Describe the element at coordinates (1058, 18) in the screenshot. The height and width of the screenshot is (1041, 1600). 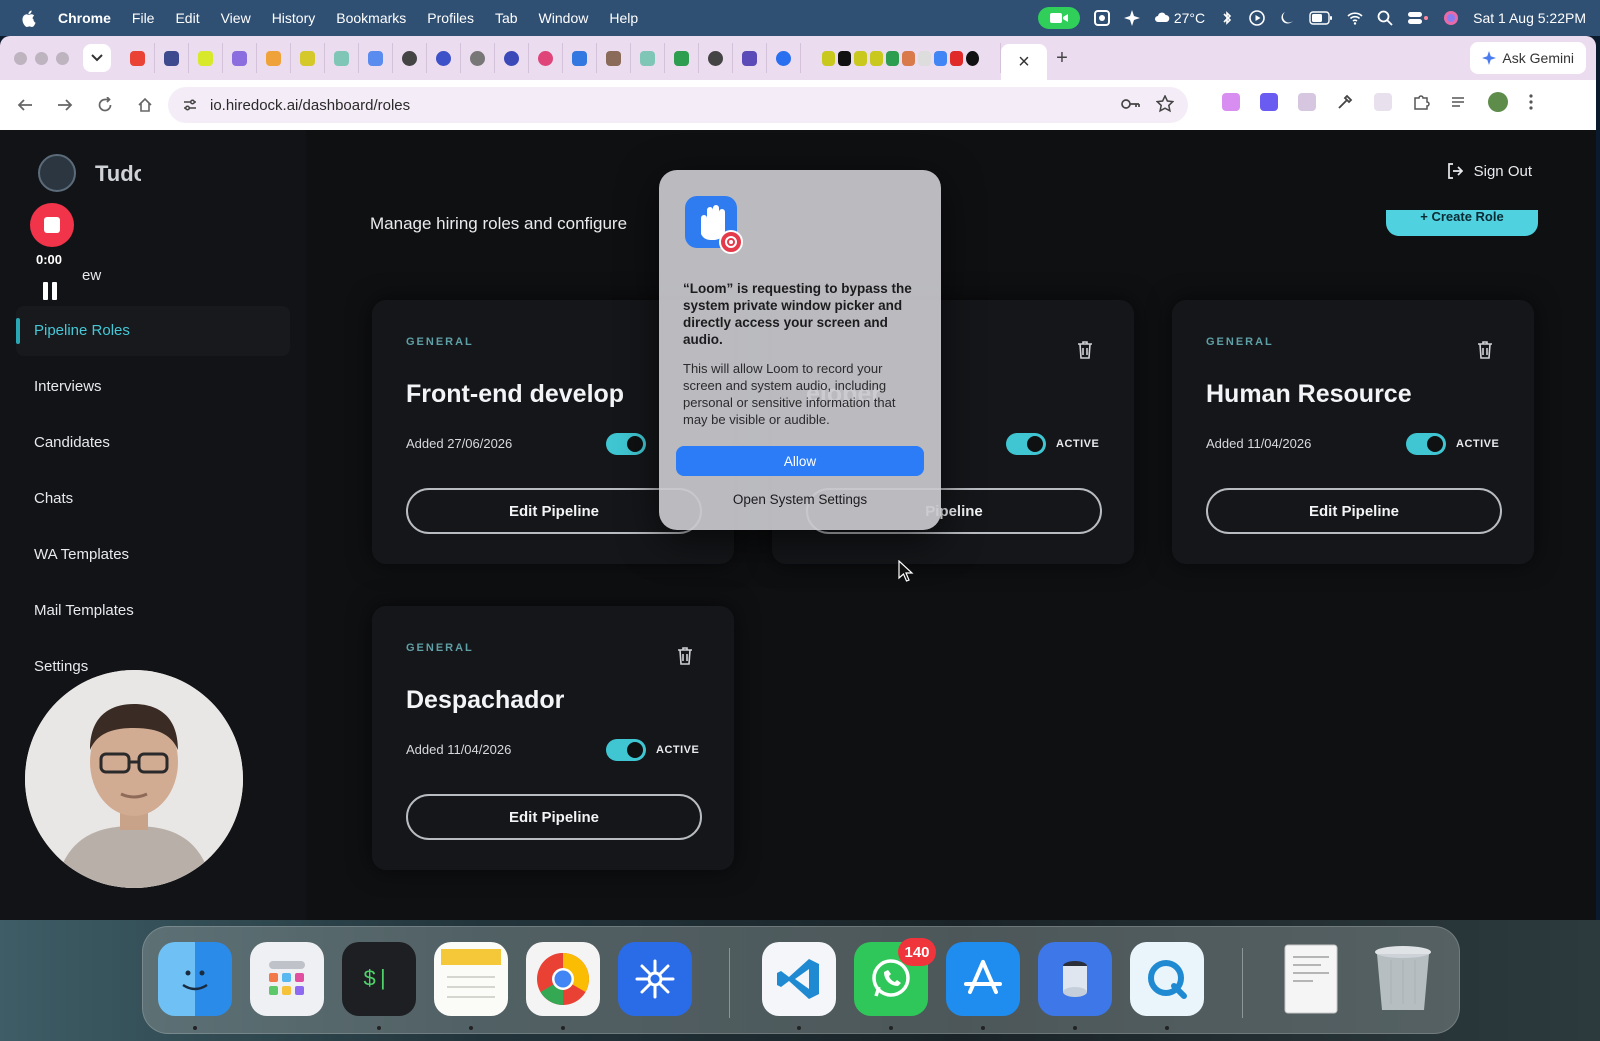
I see `camera-in-use-indicator` at that location.